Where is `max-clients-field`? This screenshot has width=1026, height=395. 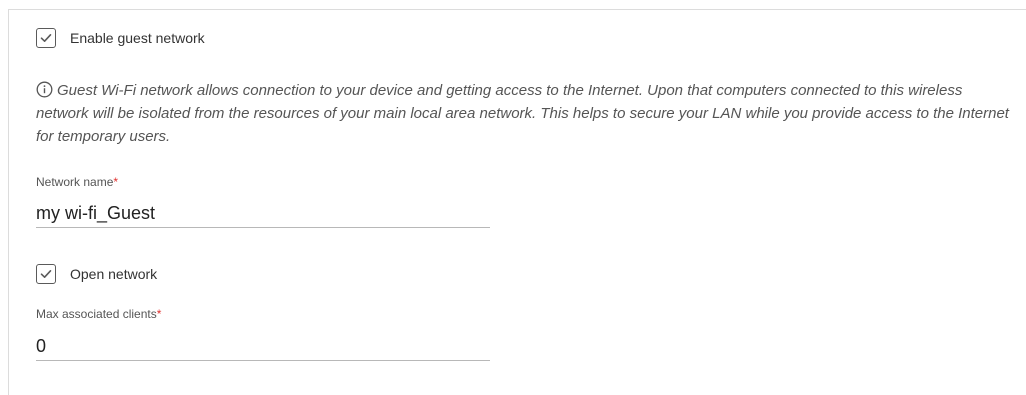 max-clients-field is located at coordinates (263, 346).